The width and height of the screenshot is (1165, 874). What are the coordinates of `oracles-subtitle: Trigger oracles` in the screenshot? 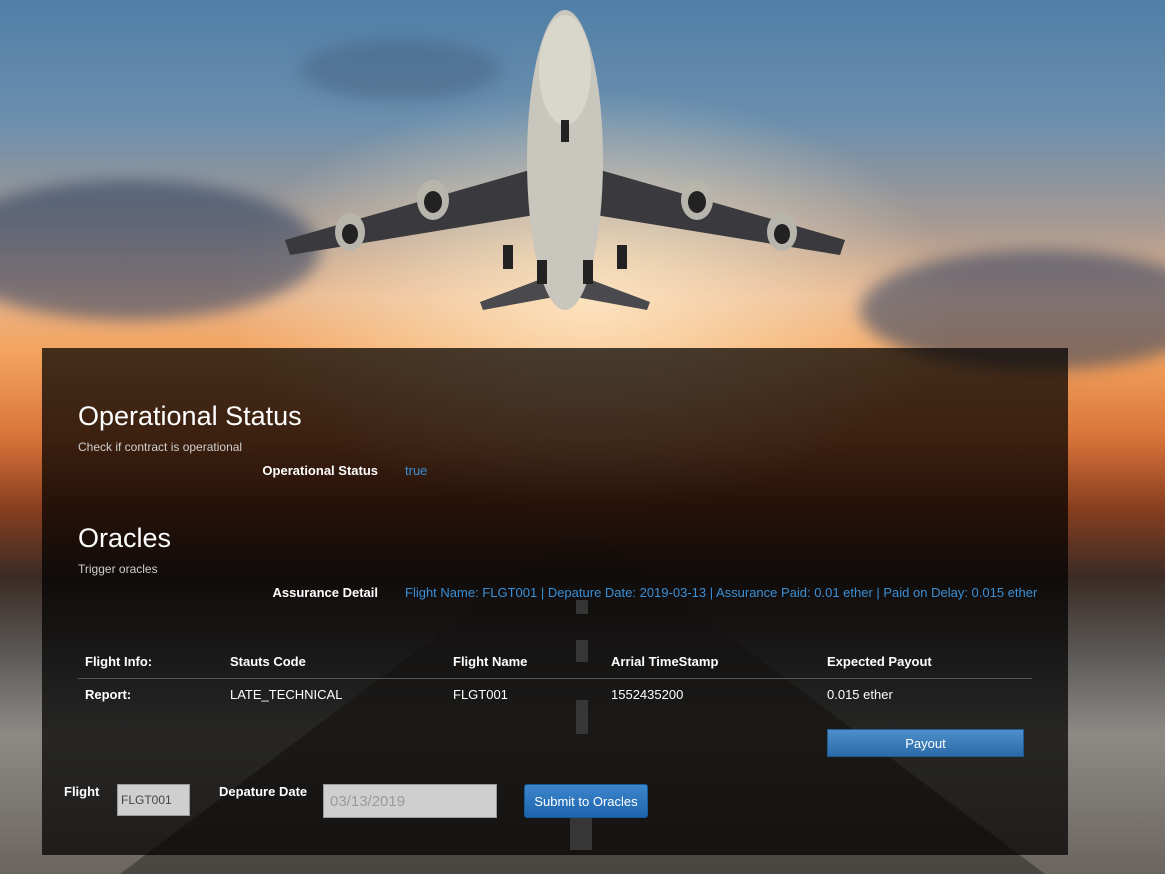 It's located at (118, 569).